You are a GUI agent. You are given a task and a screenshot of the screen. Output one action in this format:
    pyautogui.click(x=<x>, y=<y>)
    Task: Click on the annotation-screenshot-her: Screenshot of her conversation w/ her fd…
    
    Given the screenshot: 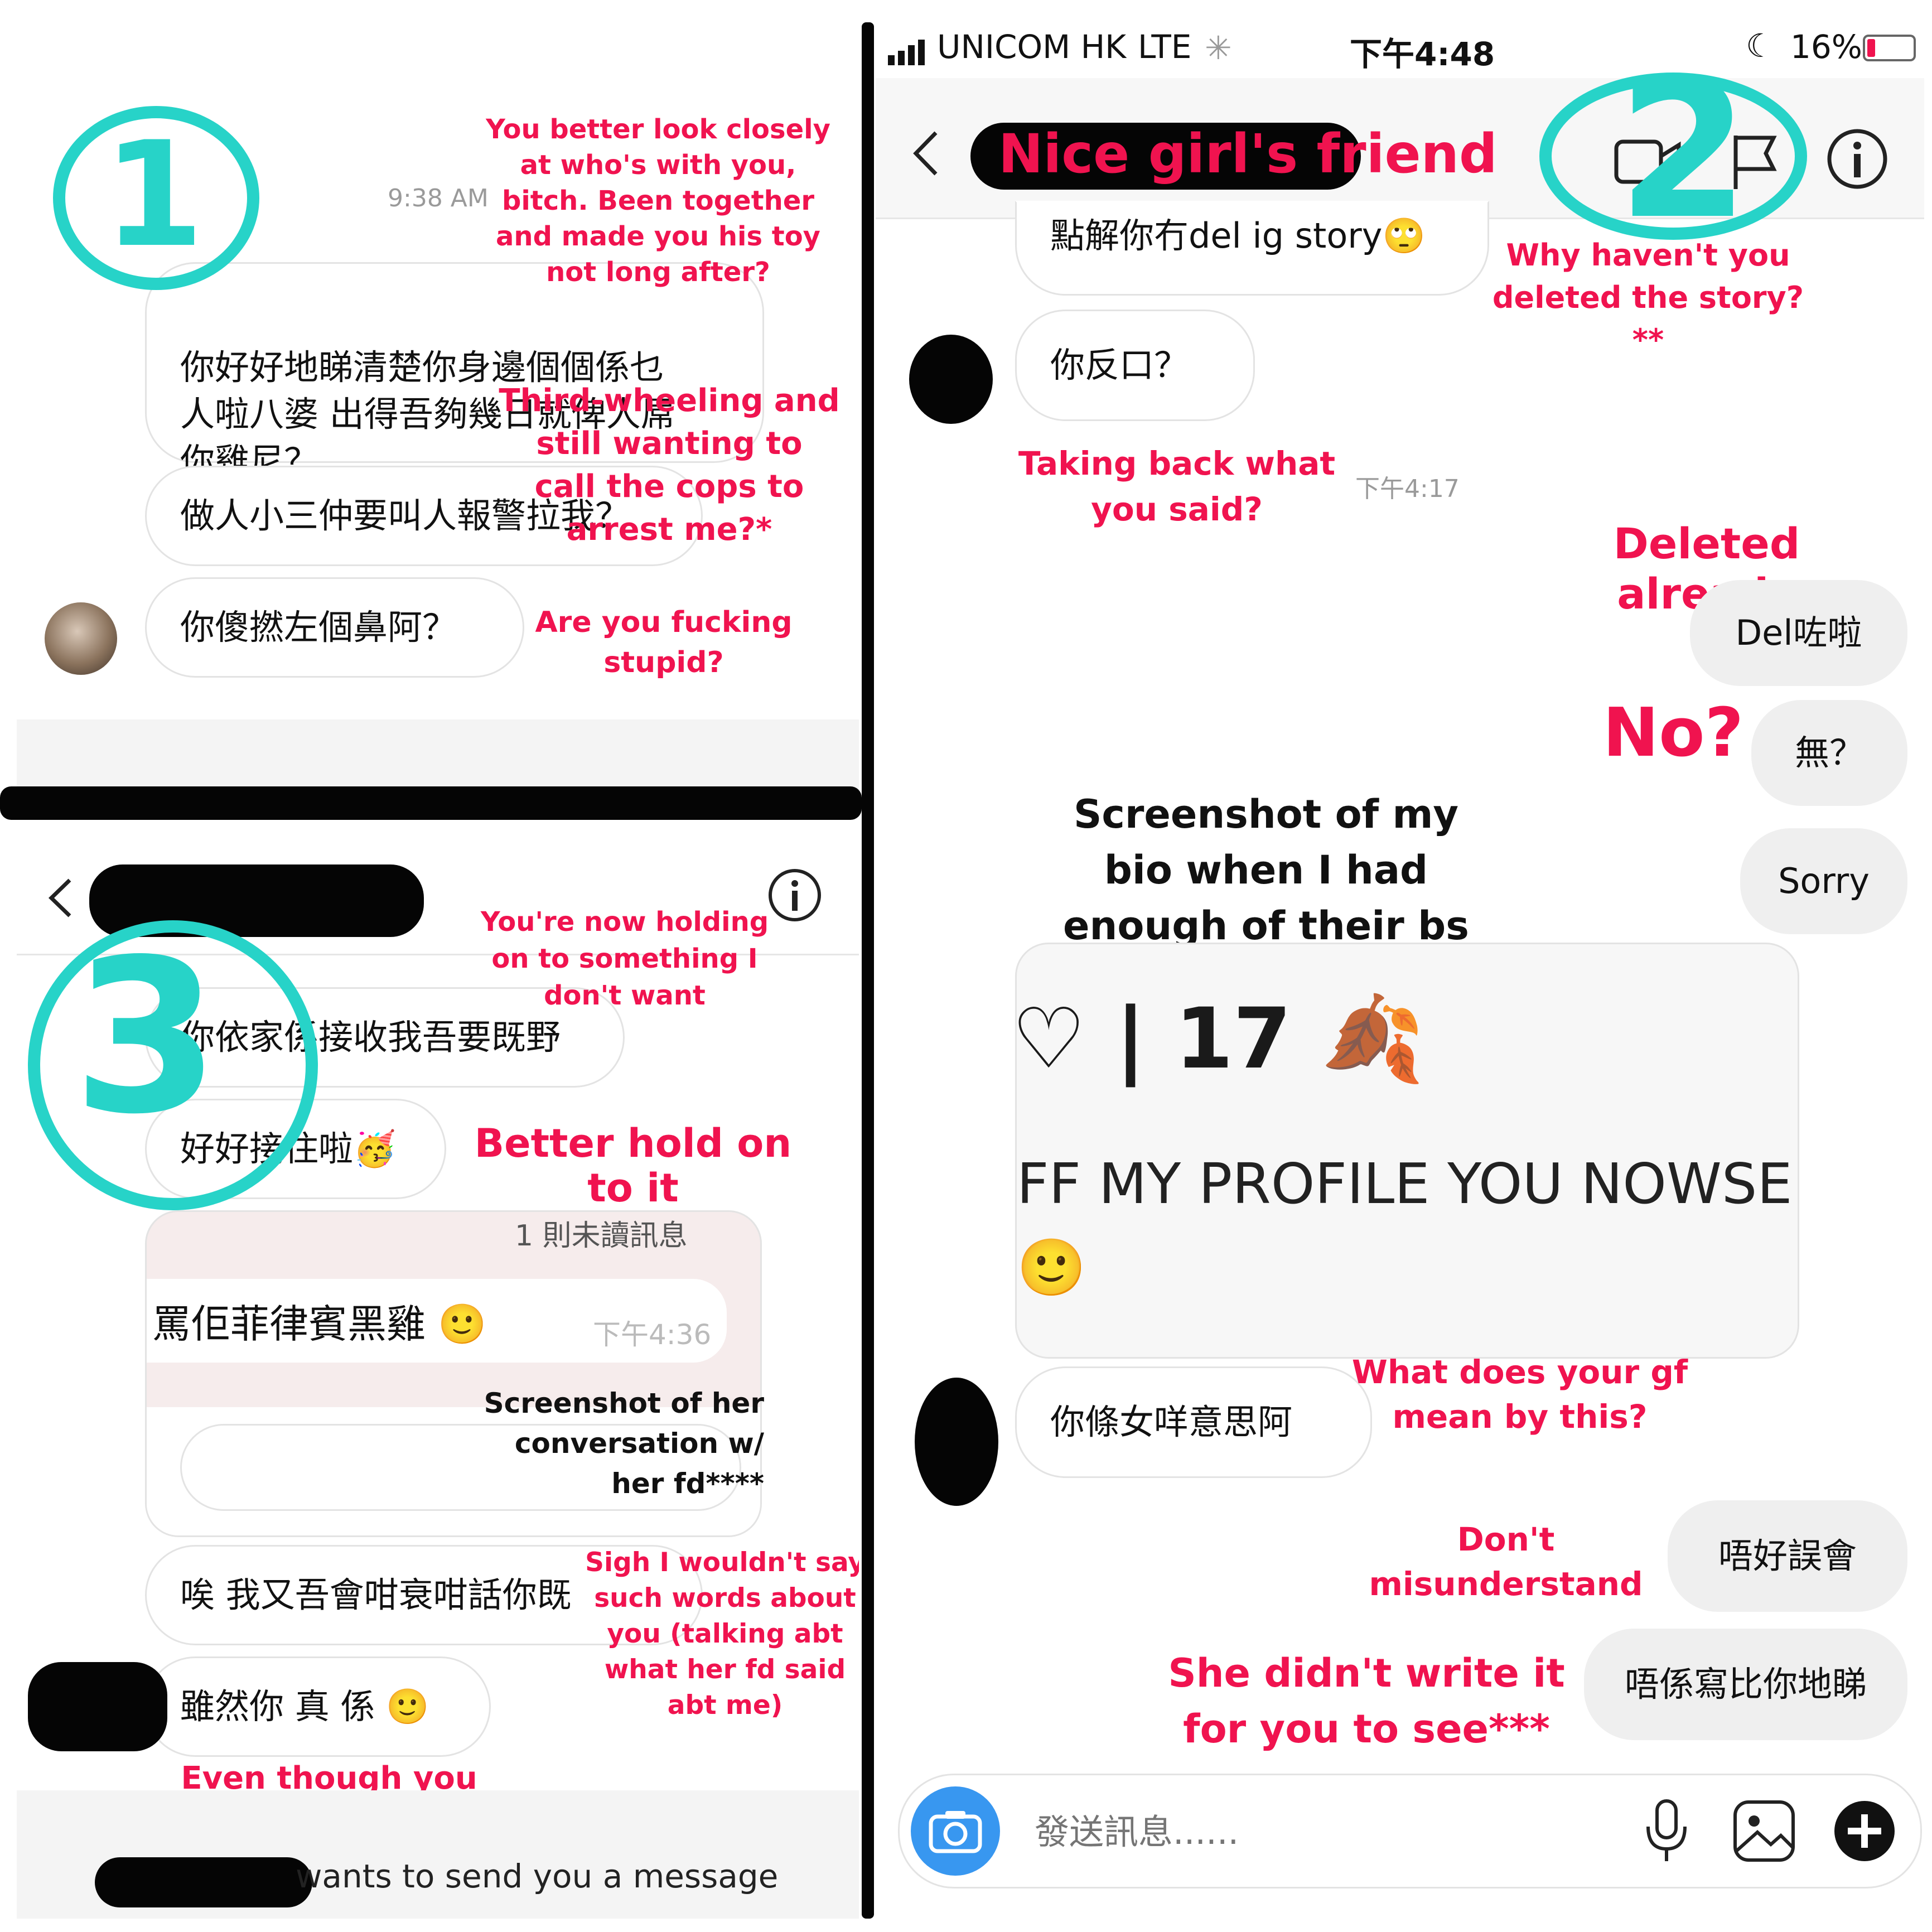 What is the action you would take?
    pyautogui.click(x=624, y=1443)
    